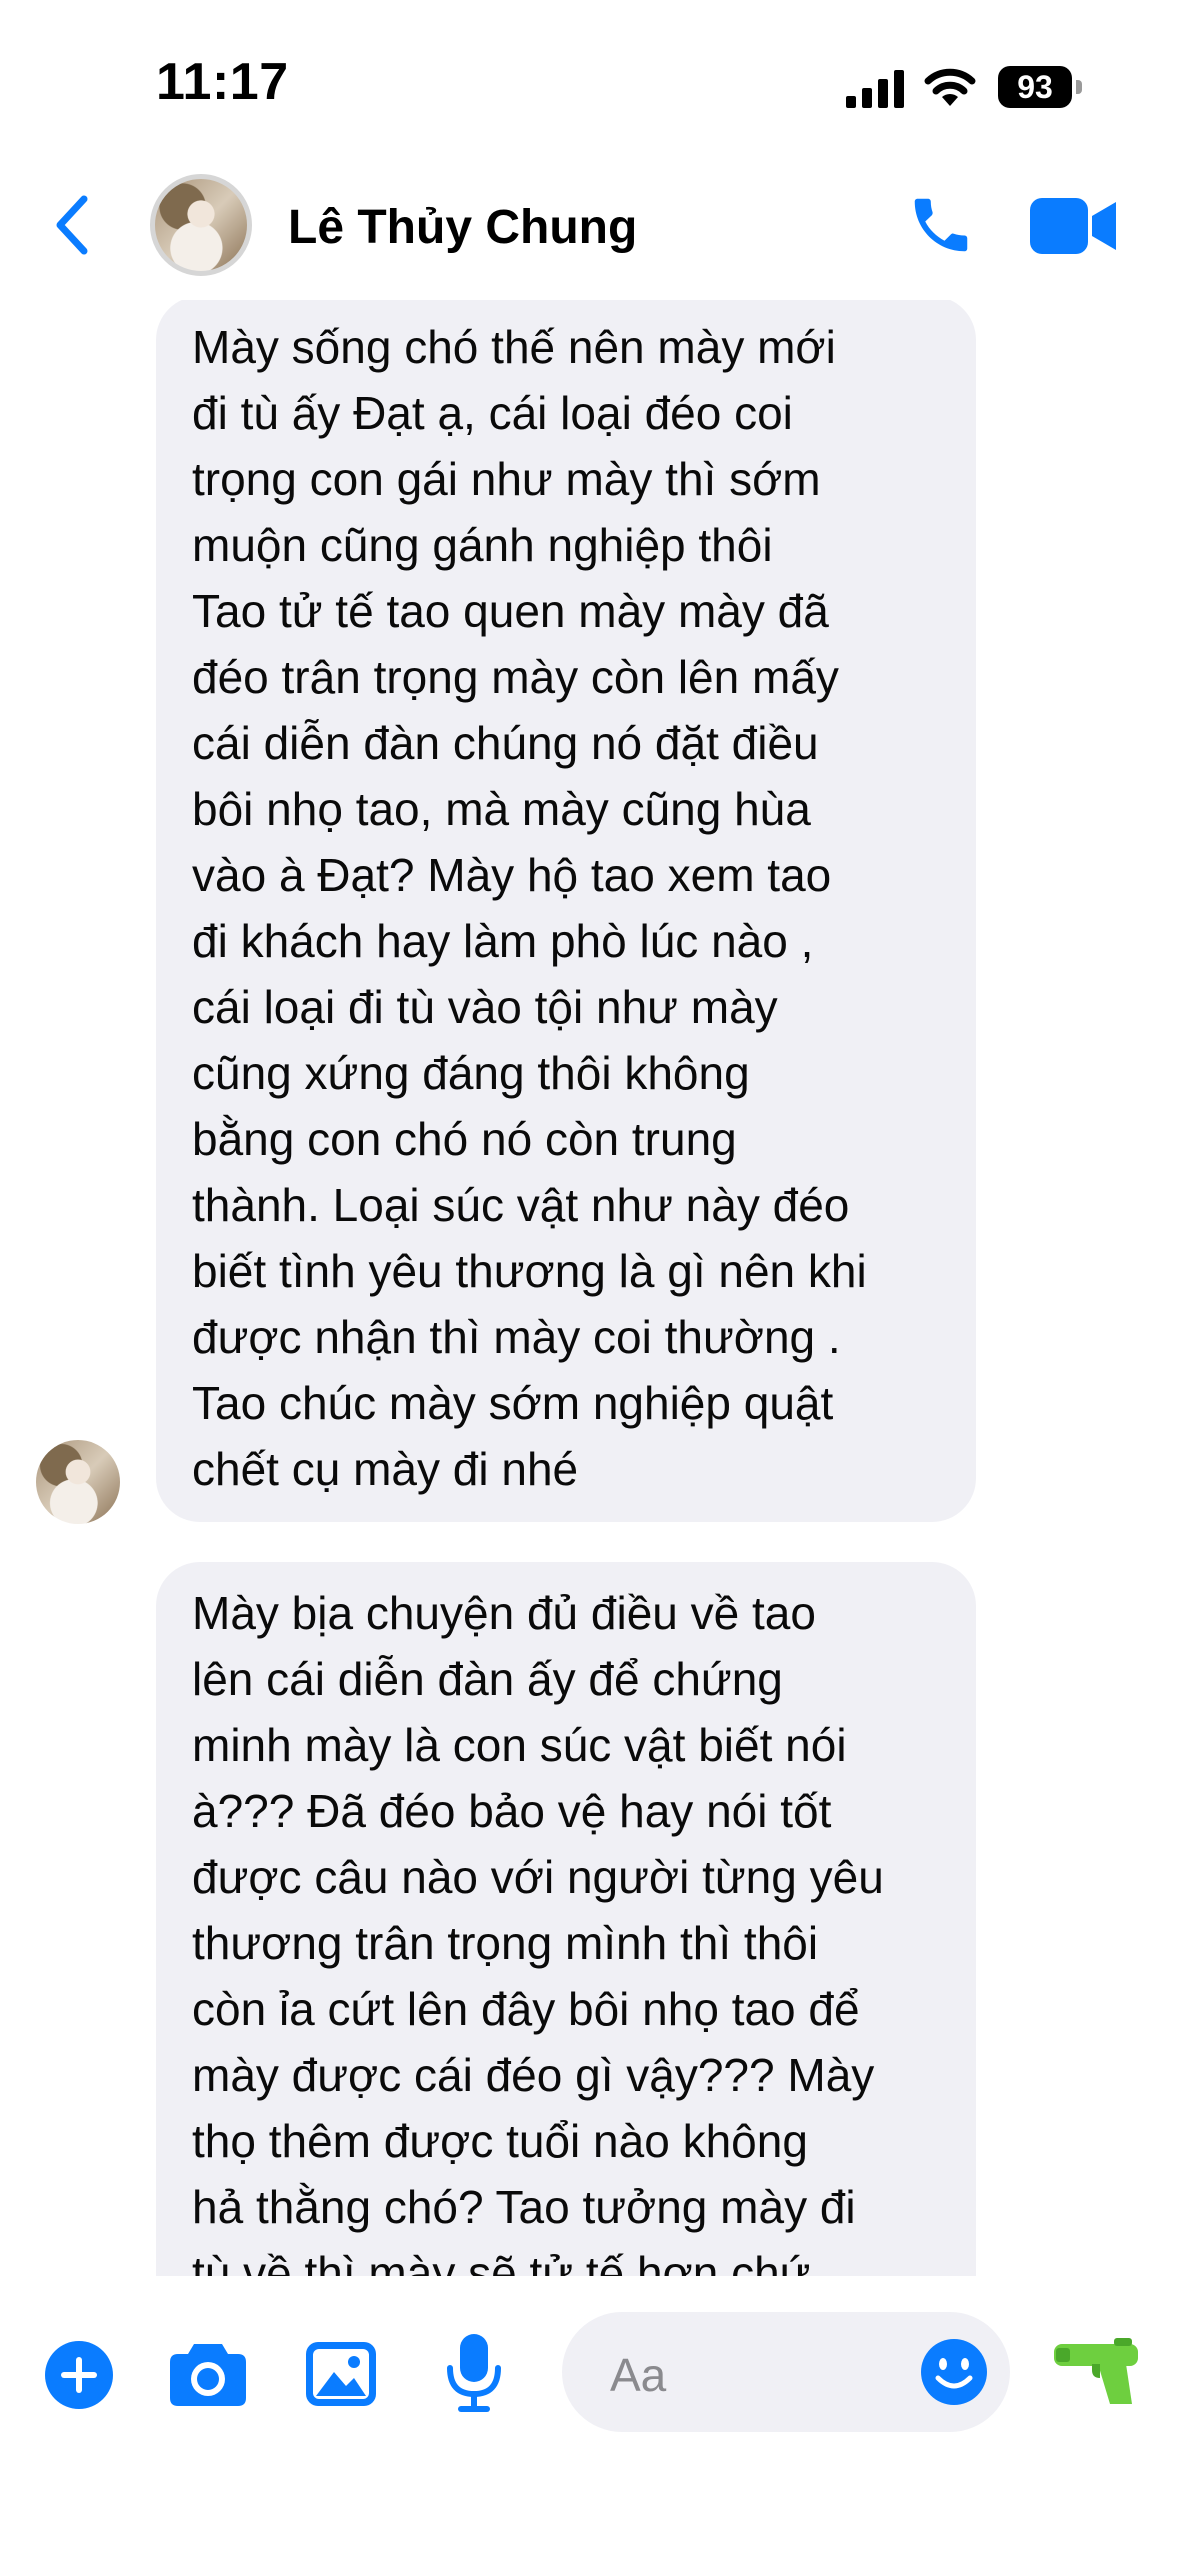 The width and height of the screenshot is (1179, 2556). I want to click on message-composer: Aa, so click(589, 2416).